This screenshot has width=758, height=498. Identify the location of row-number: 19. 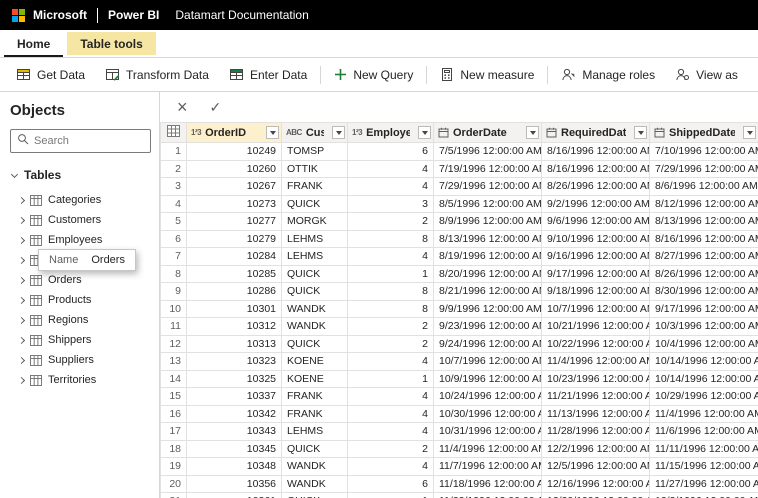
(173, 466).